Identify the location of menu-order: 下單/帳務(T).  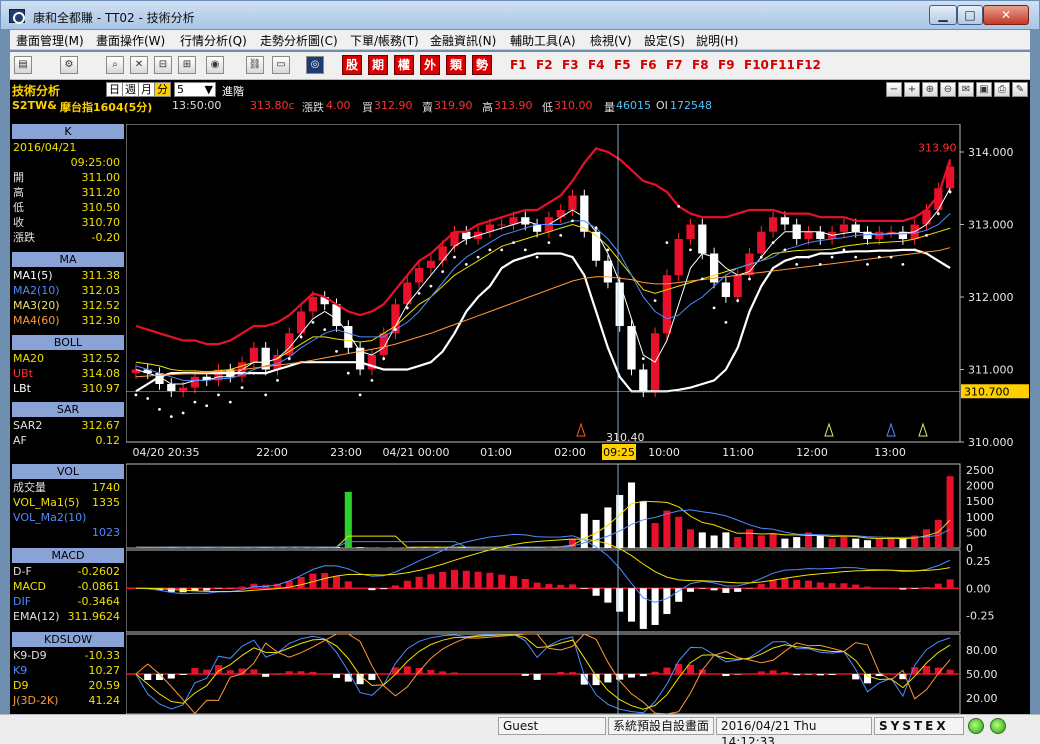
(384, 40).